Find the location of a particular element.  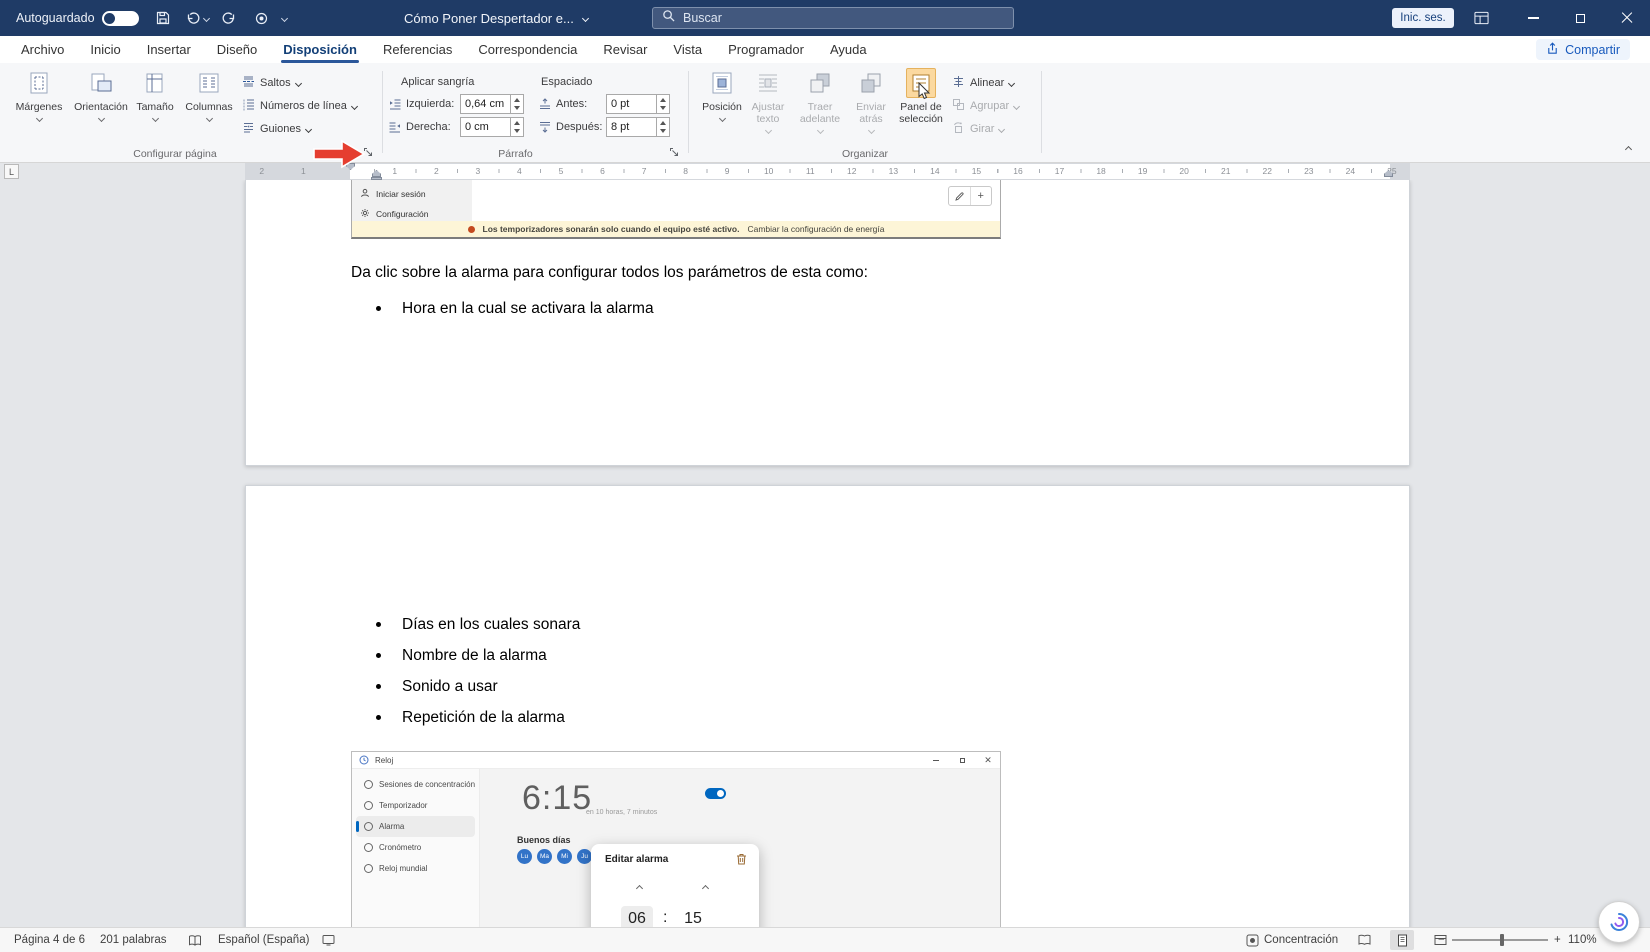

close-button is located at coordinates (1627, 18).